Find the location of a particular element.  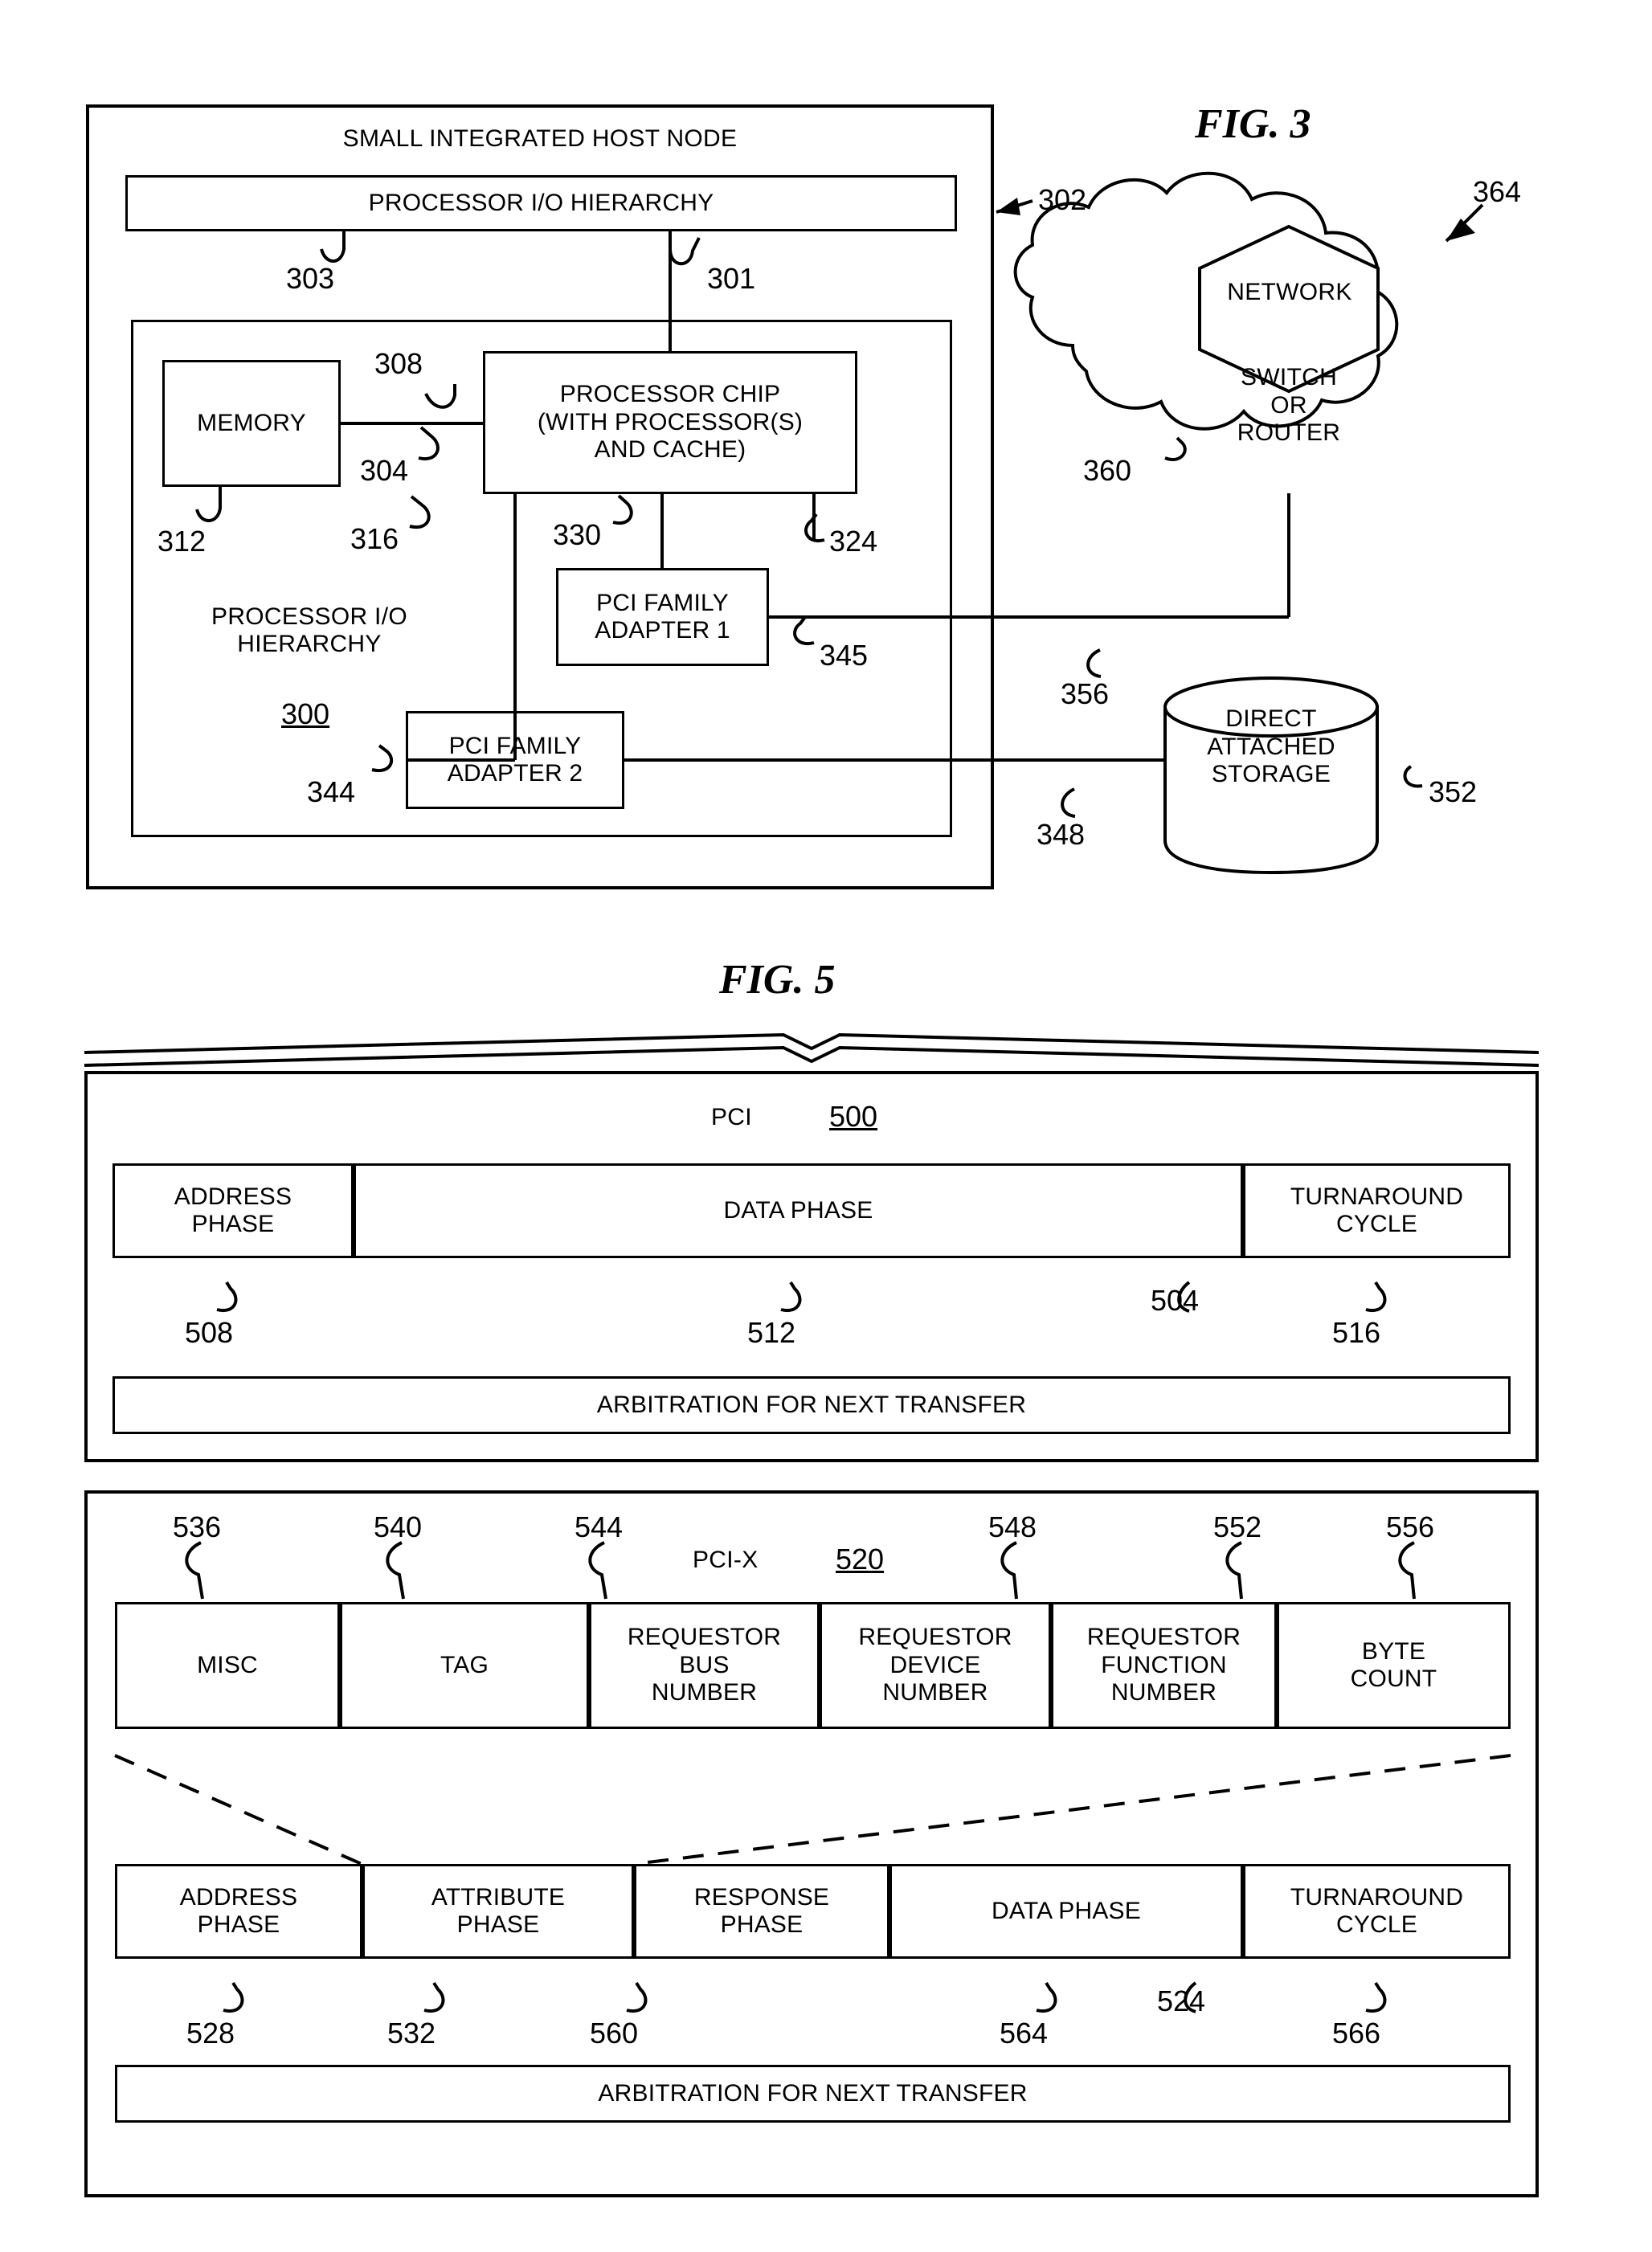

pcix-ref-524: 524 is located at coordinates (1181, 2001).